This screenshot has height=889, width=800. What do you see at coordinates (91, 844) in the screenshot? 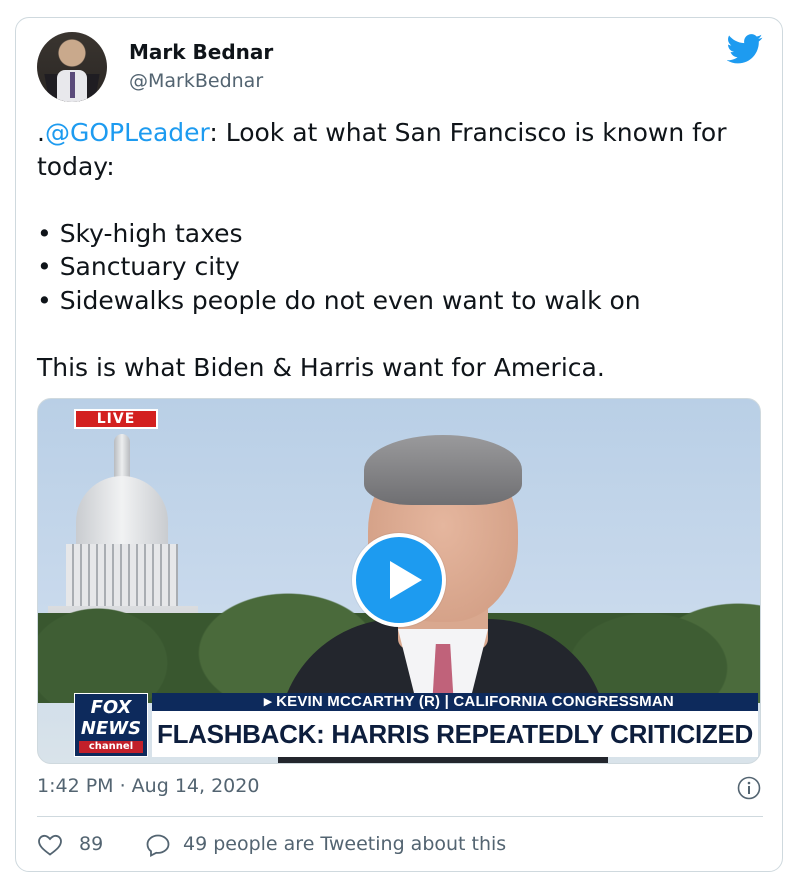
I see `like-count: 89` at bounding box center [91, 844].